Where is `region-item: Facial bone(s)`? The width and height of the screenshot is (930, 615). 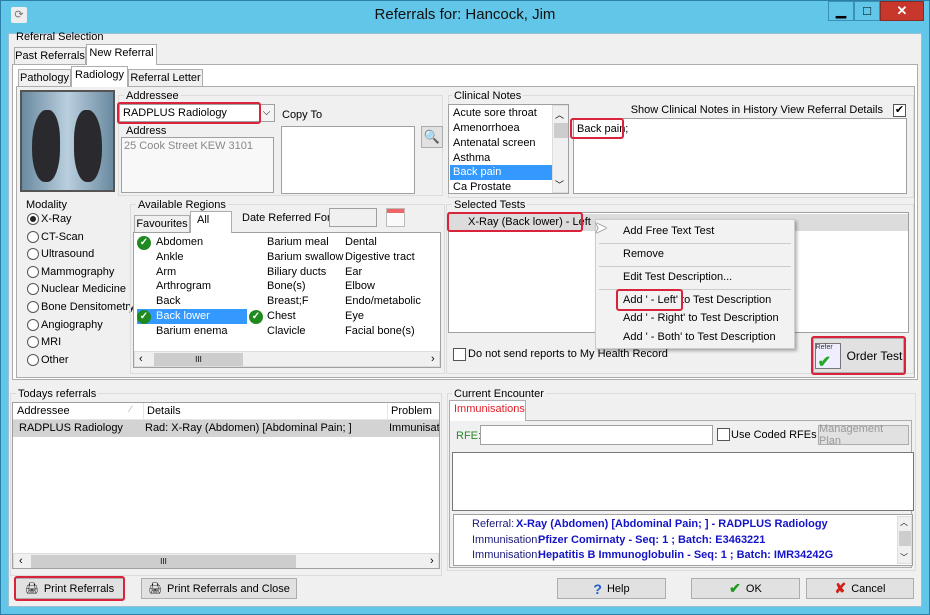
region-item: Facial bone(s) is located at coordinates (380, 331).